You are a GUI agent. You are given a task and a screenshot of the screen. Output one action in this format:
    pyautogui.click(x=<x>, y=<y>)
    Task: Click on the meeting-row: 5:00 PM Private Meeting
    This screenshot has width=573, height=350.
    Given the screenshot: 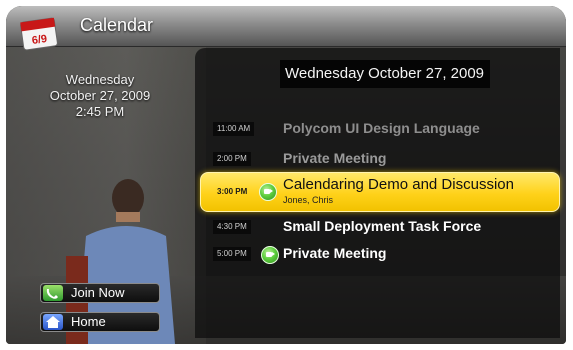 What is the action you would take?
    pyautogui.click(x=377, y=254)
    